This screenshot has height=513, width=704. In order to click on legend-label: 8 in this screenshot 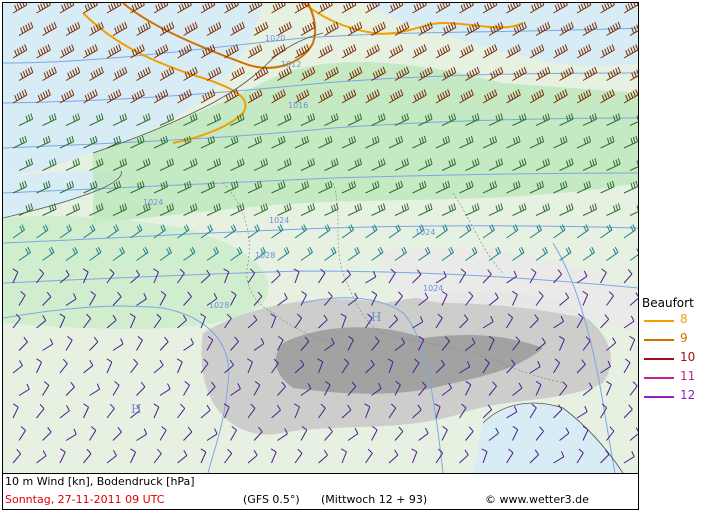, I will do `click(684, 319)`.